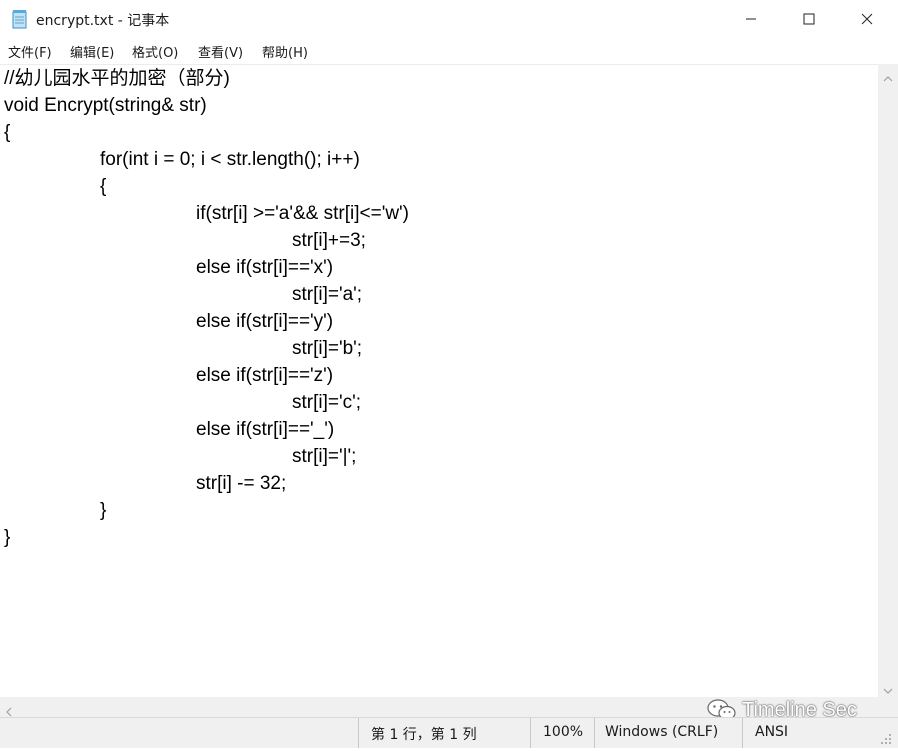 This screenshot has height=751, width=898. What do you see at coordinates (105, 105) in the screenshot?
I see `code-line: void Encrypt(string& str)` at bounding box center [105, 105].